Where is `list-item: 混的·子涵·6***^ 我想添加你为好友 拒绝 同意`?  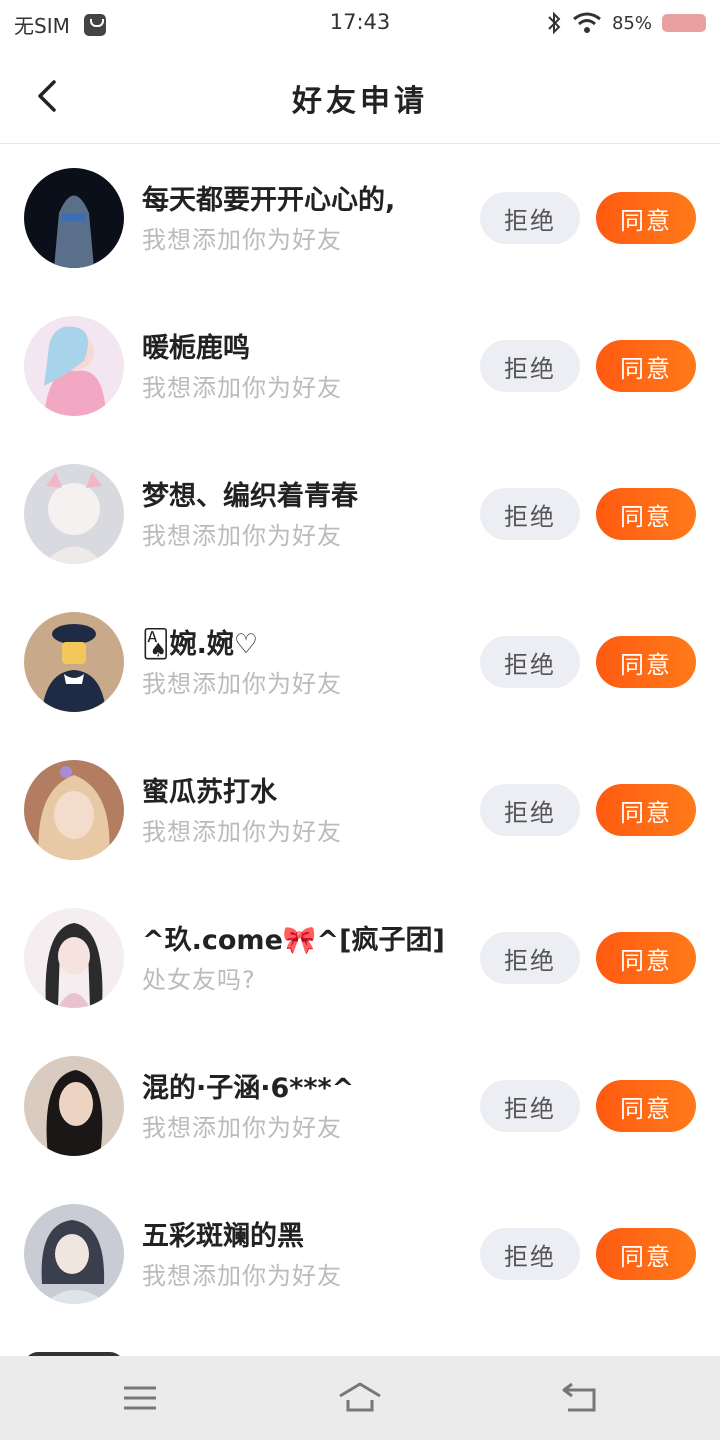 list-item: 混的·子涵·6***^ 我想添加你为好友 拒绝 同意 is located at coordinates (360, 1106).